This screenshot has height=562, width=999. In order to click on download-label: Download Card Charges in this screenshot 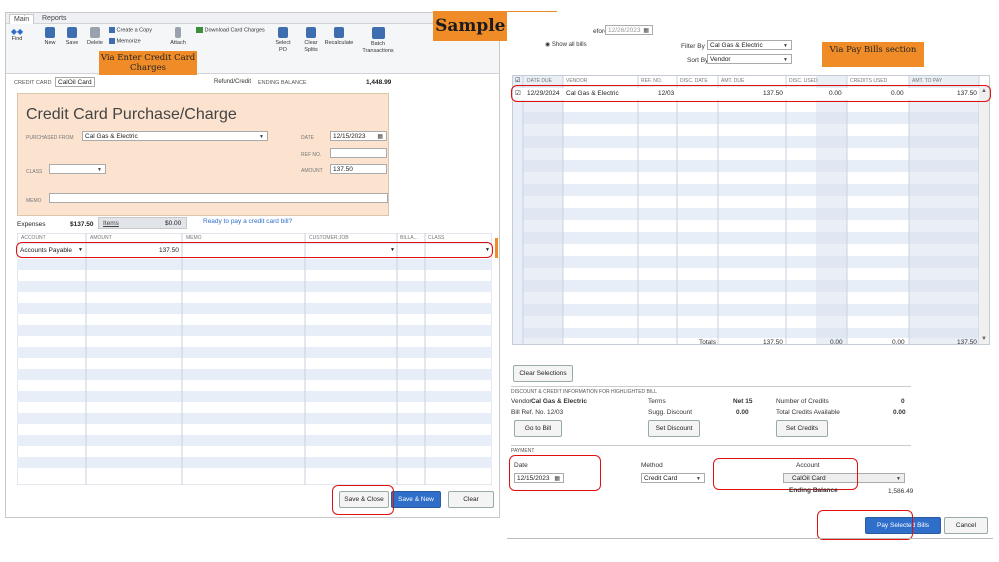, I will do `click(234, 30)`.